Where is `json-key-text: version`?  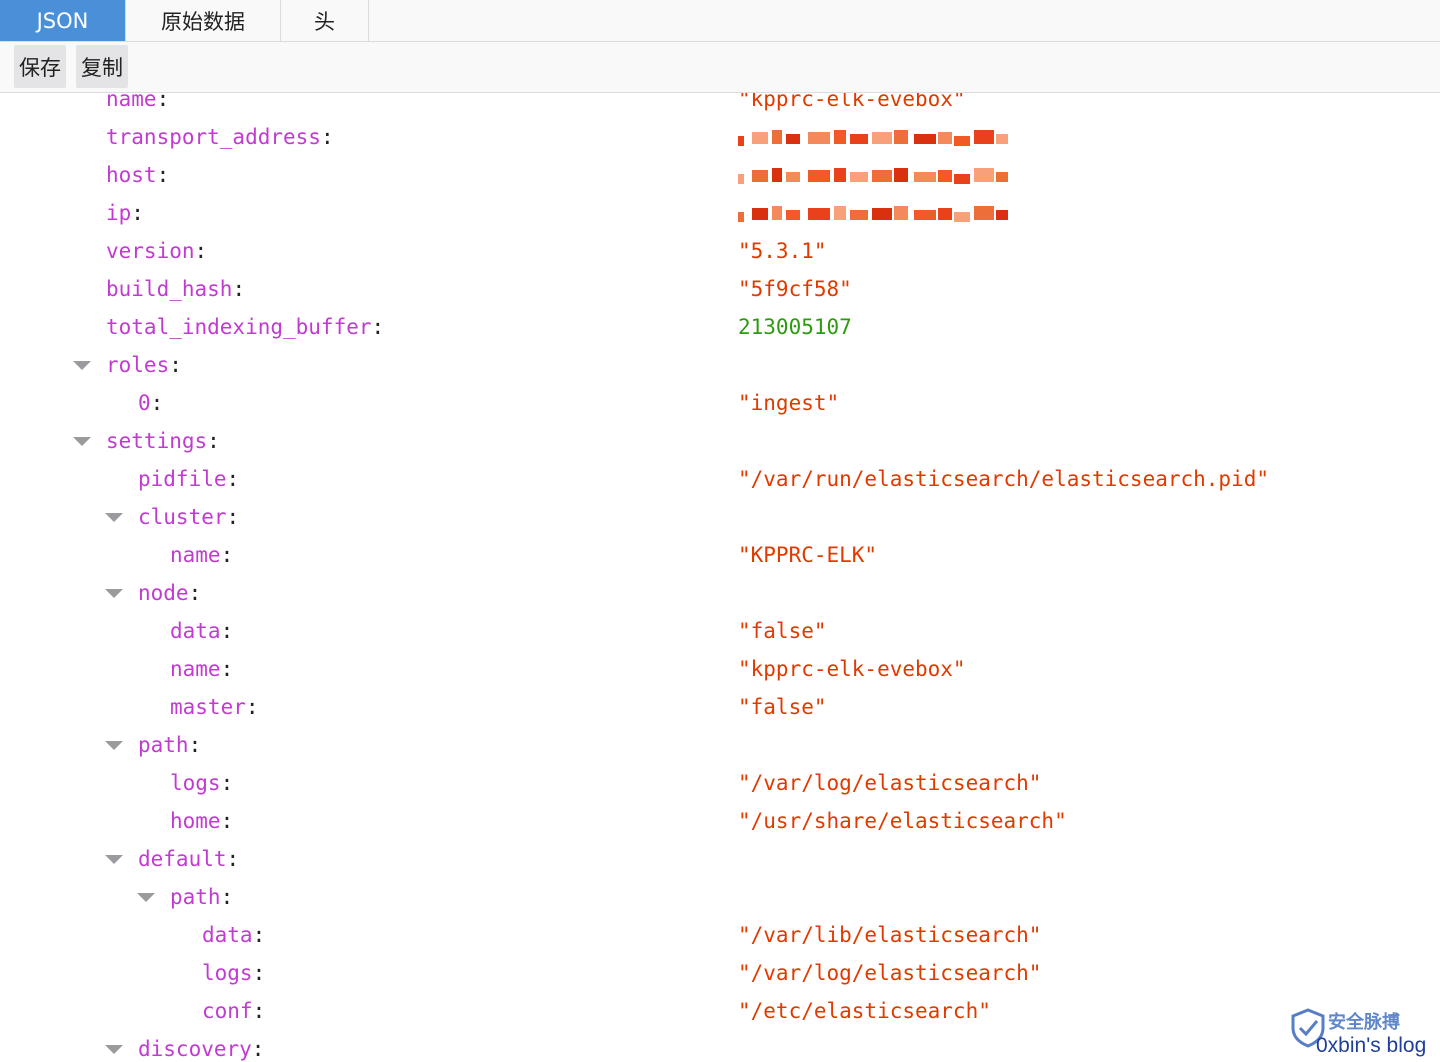 json-key-text: version is located at coordinates (150, 251).